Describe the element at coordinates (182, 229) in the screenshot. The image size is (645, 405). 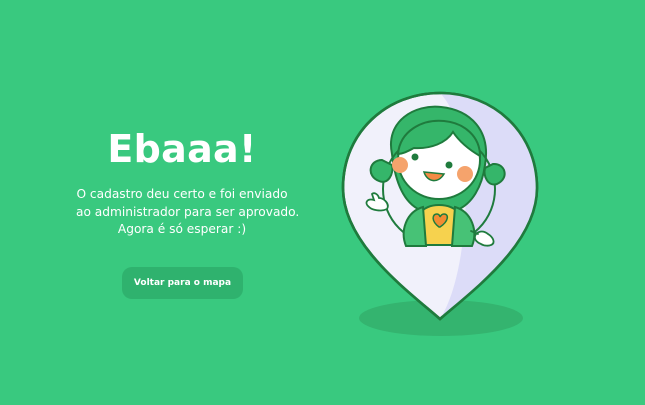
I see `message-line-3: Agora é só esperar :)` at that location.